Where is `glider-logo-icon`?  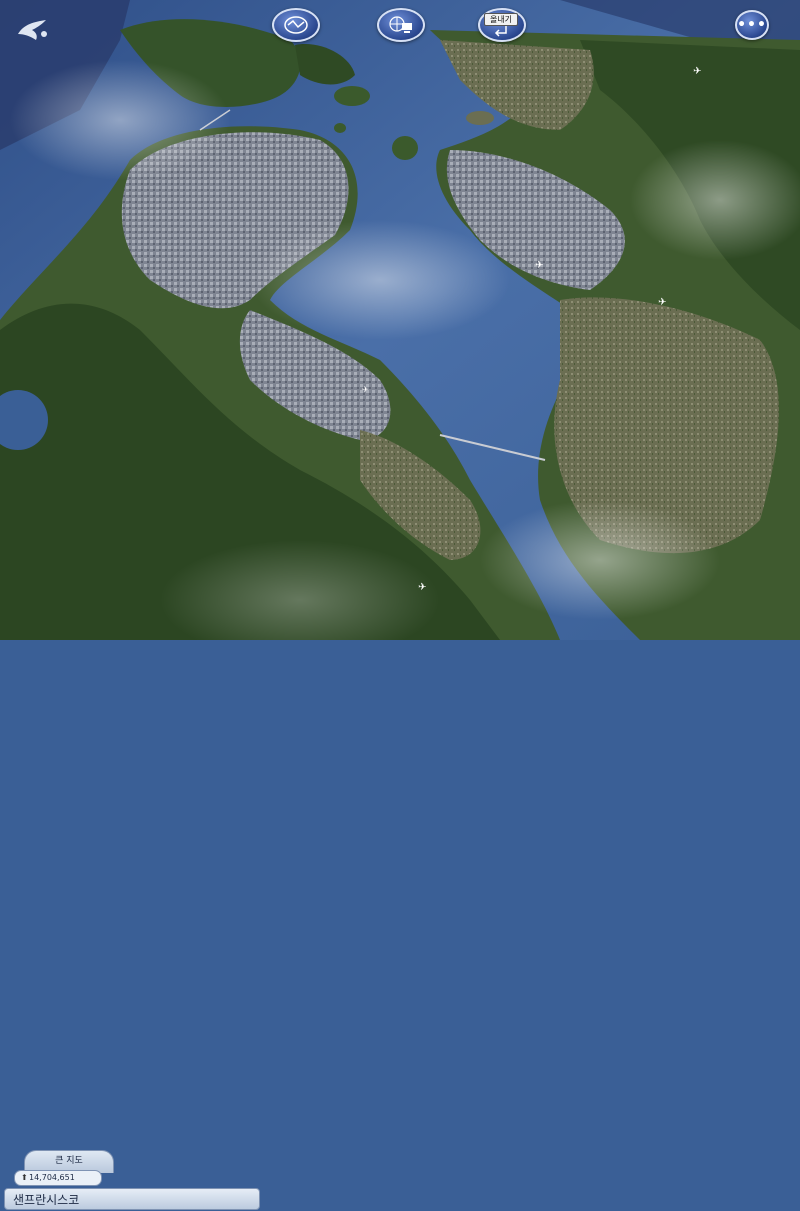
glider-logo-icon is located at coordinates (32, 30).